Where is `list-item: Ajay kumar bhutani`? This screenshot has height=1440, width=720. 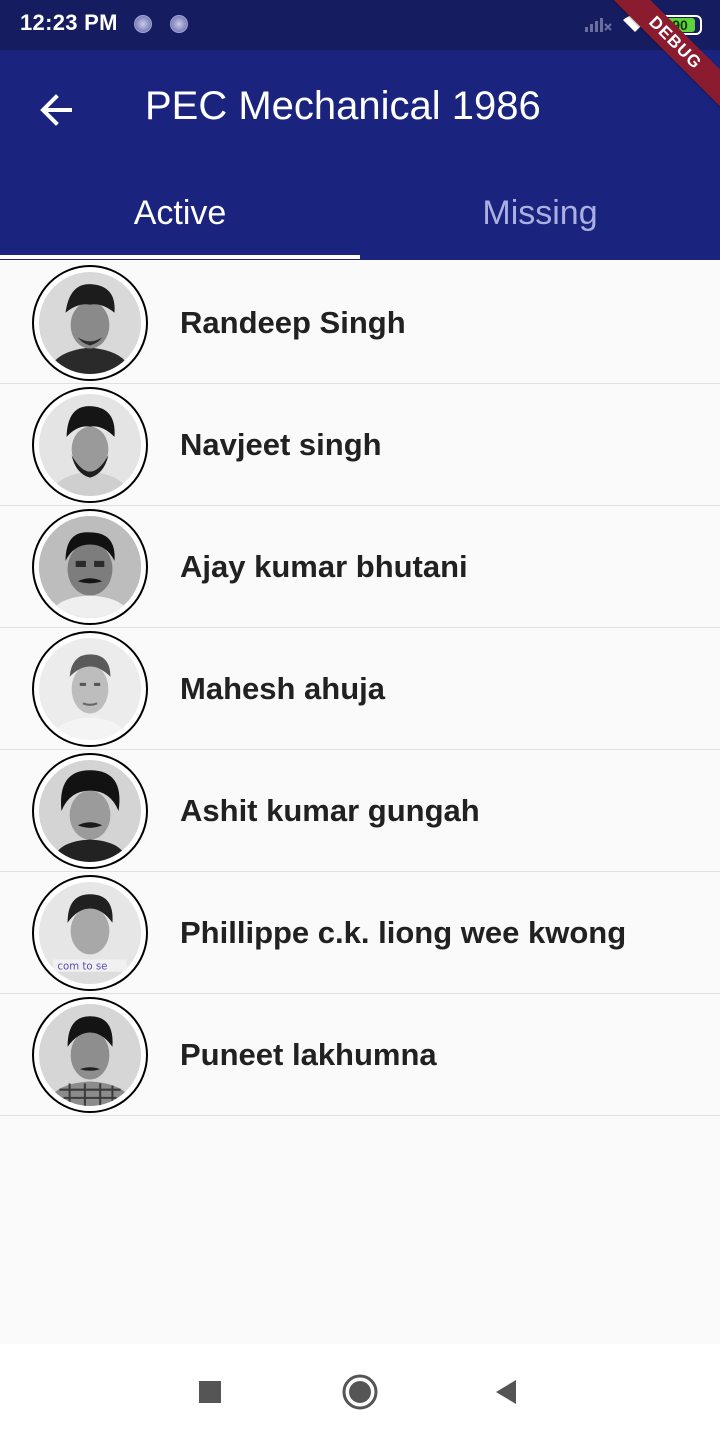
list-item: Ajay kumar bhutani is located at coordinates (360, 567).